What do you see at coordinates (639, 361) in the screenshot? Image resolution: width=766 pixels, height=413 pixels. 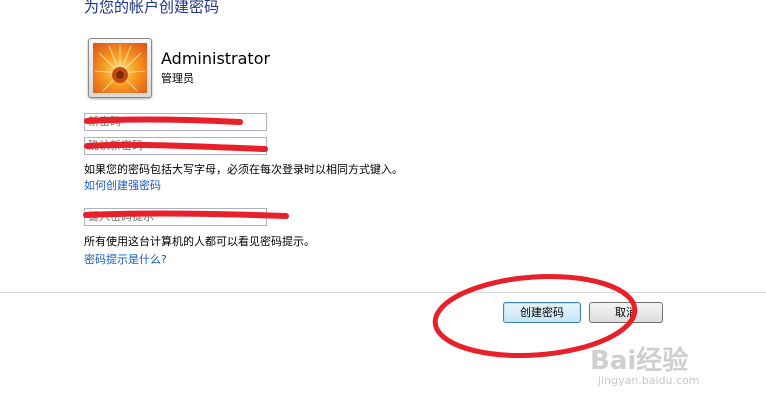 I see `watermark-logo: Bai经验` at bounding box center [639, 361].